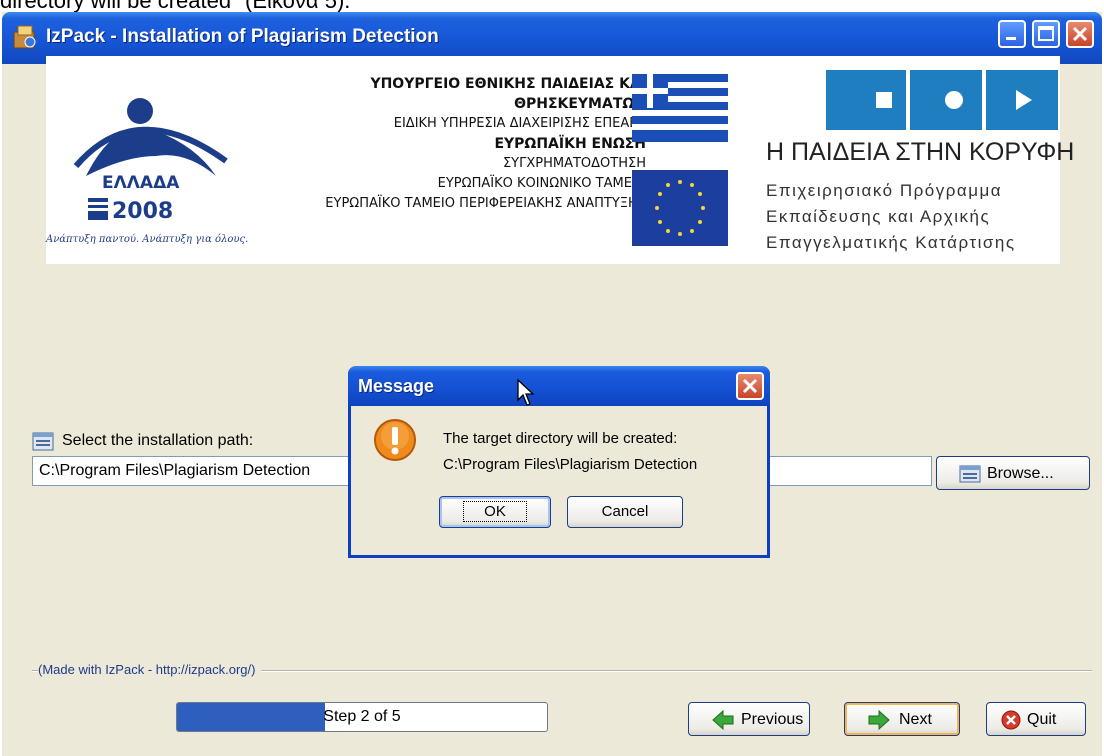 The image size is (1104, 756). I want to click on next-button: Next, so click(902, 719).